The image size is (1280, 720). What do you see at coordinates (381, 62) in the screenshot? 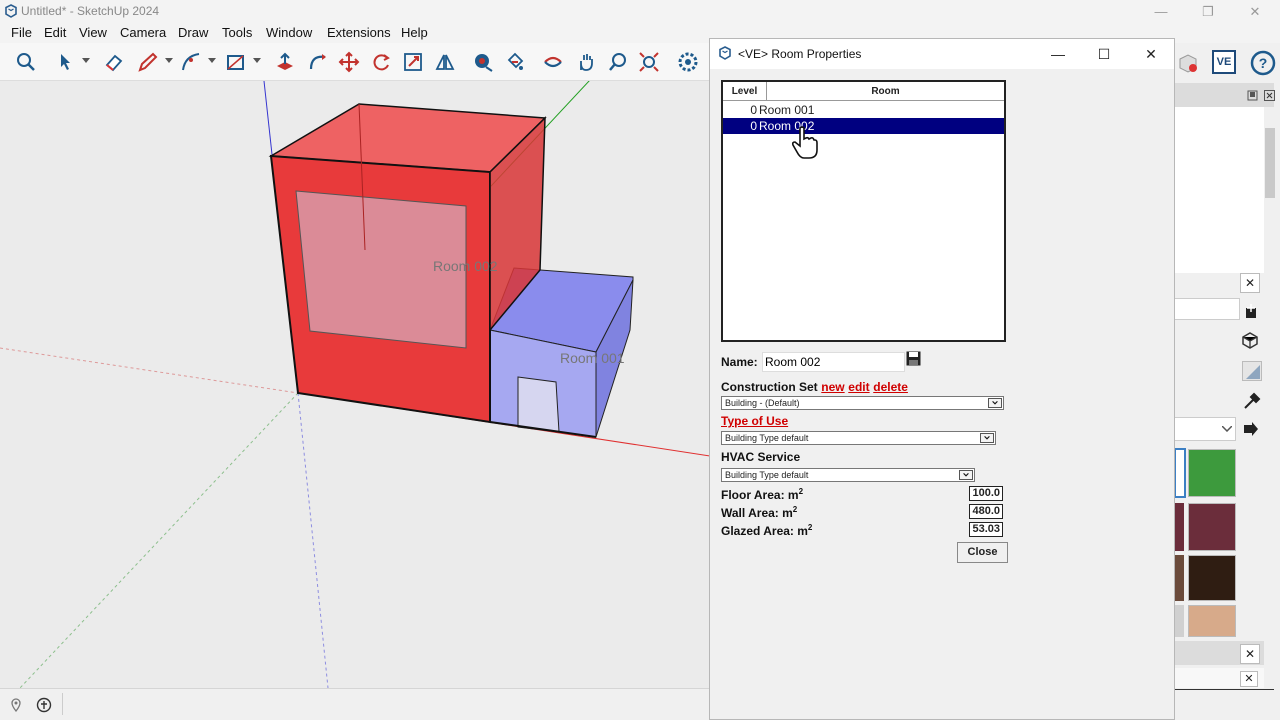
I see `rotate-icon` at bounding box center [381, 62].